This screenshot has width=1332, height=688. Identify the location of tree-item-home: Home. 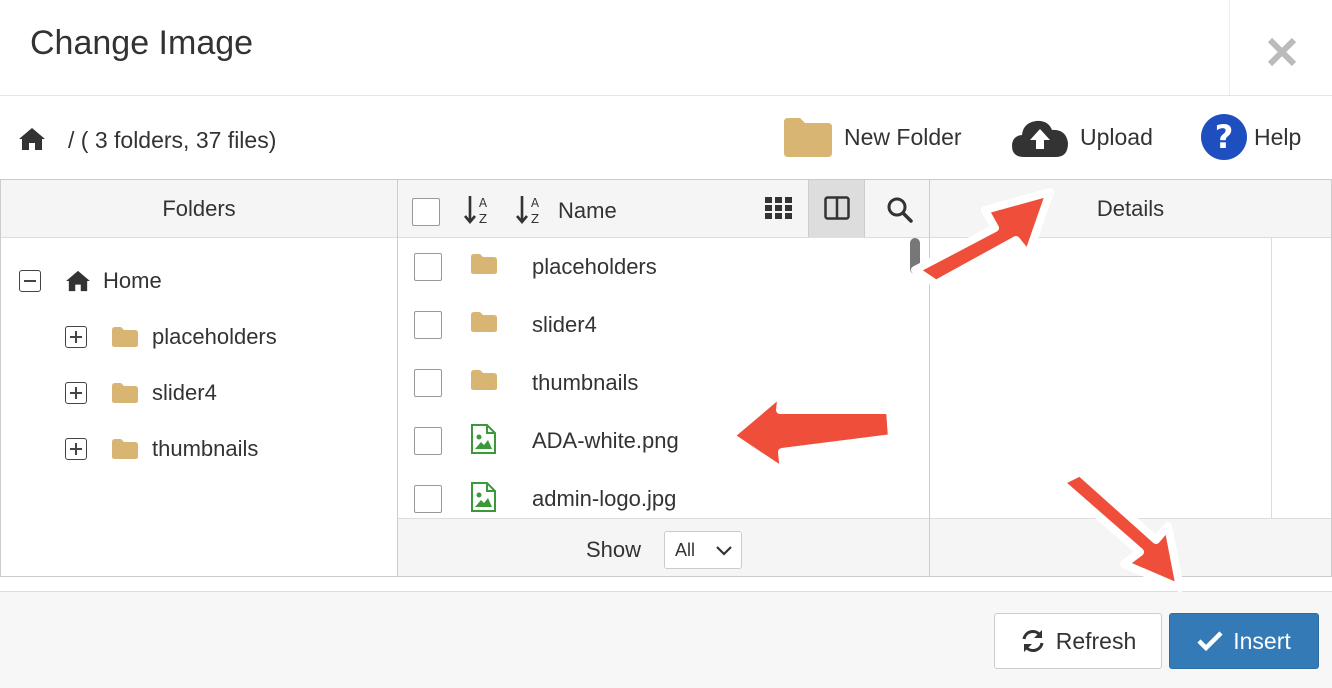
(90, 281).